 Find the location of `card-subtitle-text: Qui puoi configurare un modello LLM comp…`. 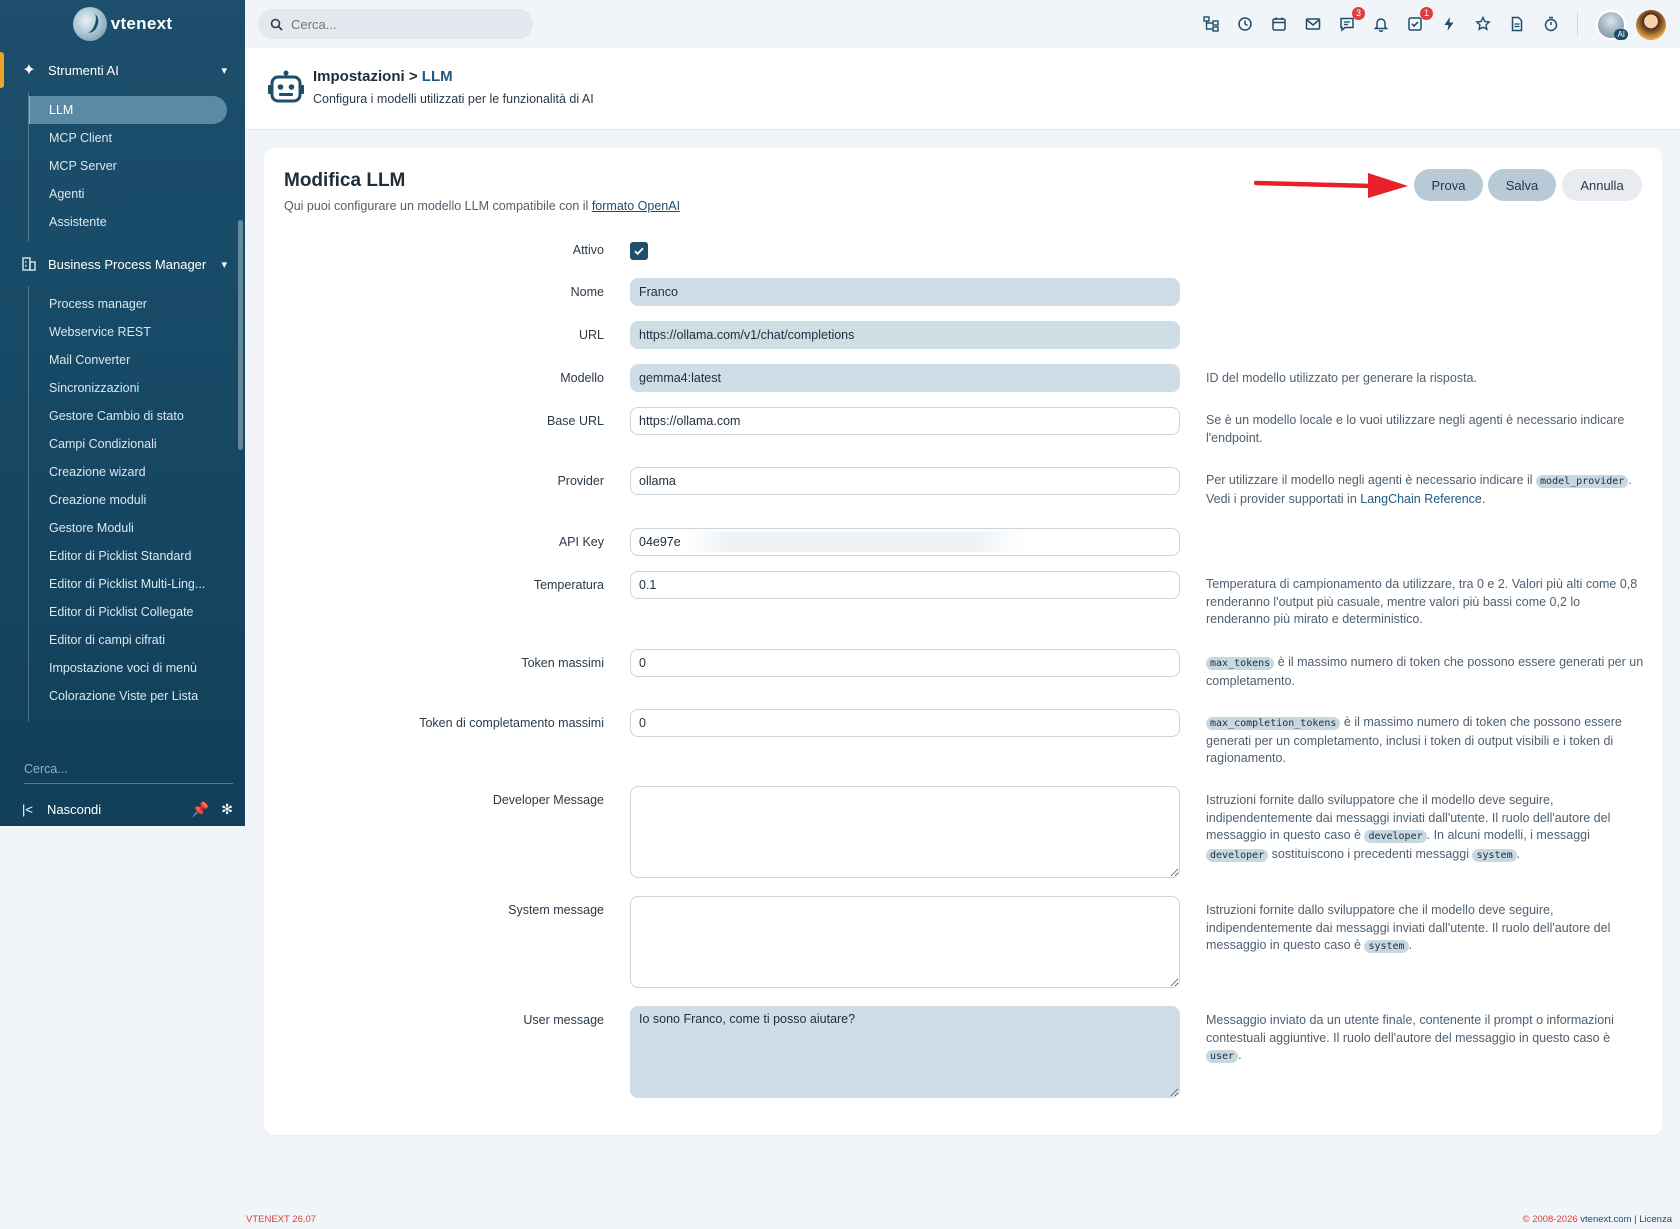

card-subtitle-text: Qui puoi configurare un modello LLM comp… is located at coordinates (438, 206).